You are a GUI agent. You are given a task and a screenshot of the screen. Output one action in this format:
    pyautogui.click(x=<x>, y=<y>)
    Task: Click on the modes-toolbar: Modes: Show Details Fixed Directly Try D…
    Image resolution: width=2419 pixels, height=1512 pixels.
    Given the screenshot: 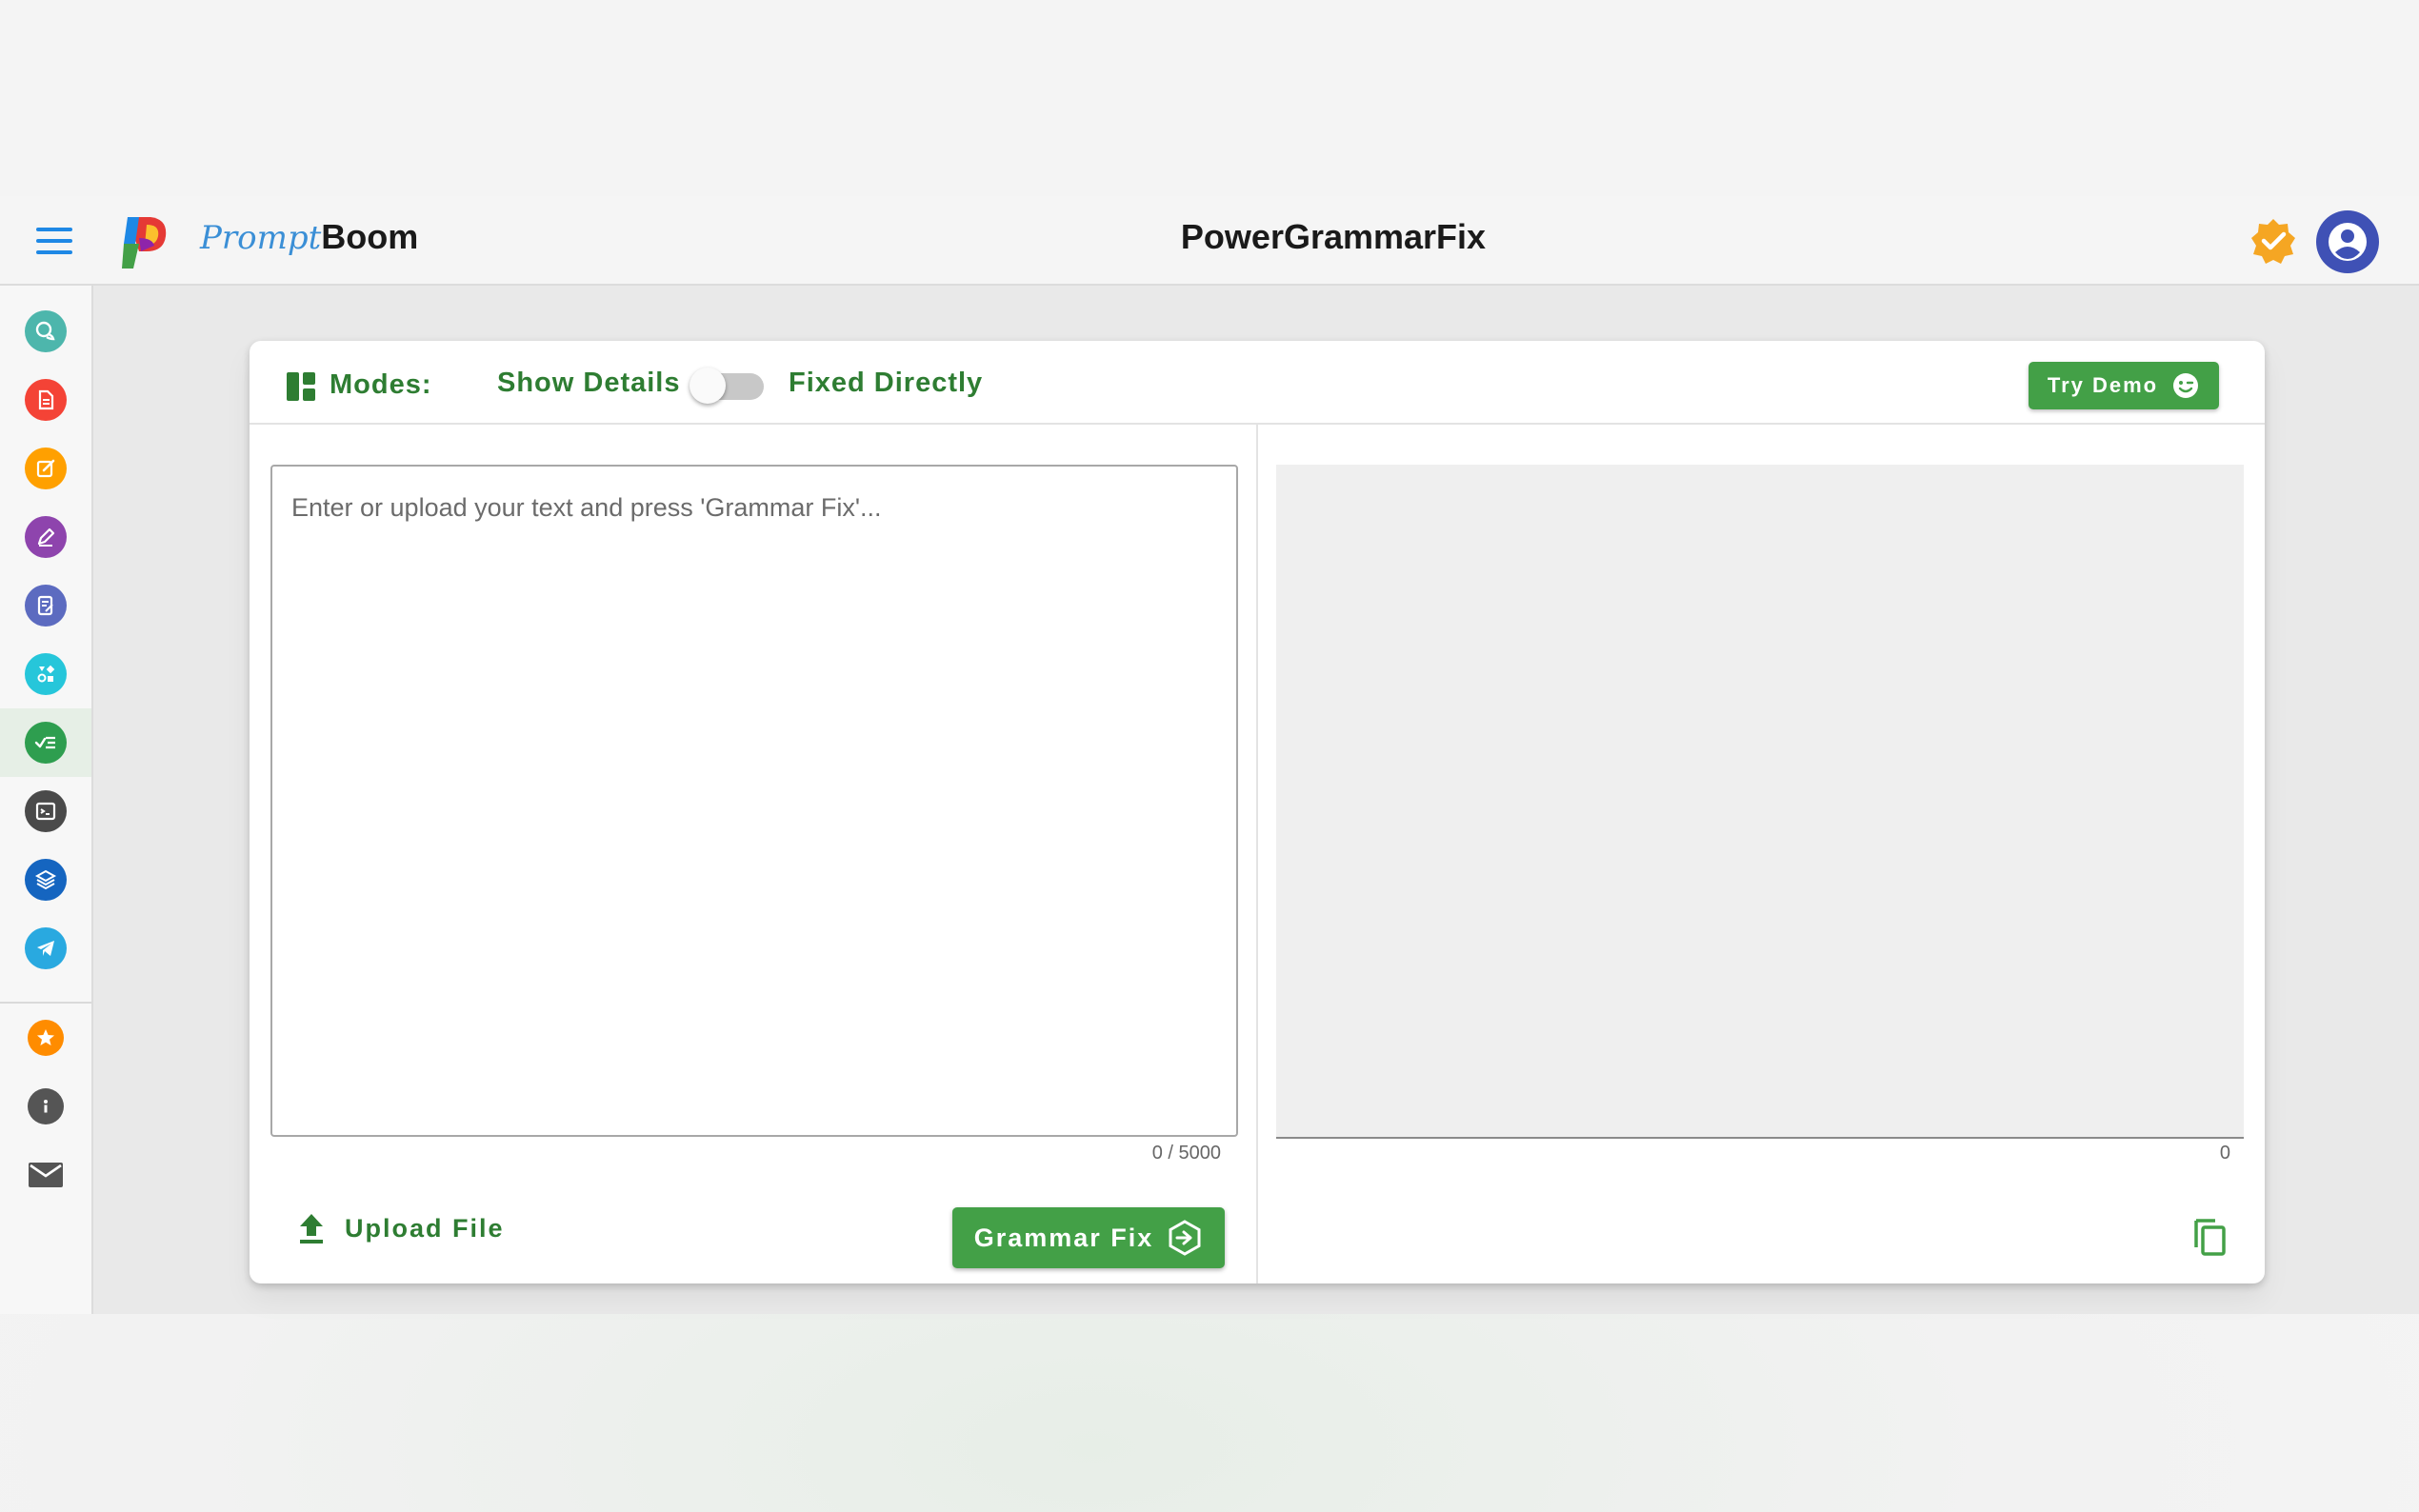 What is the action you would take?
    pyautogui.click(x=1257, y=383)
    